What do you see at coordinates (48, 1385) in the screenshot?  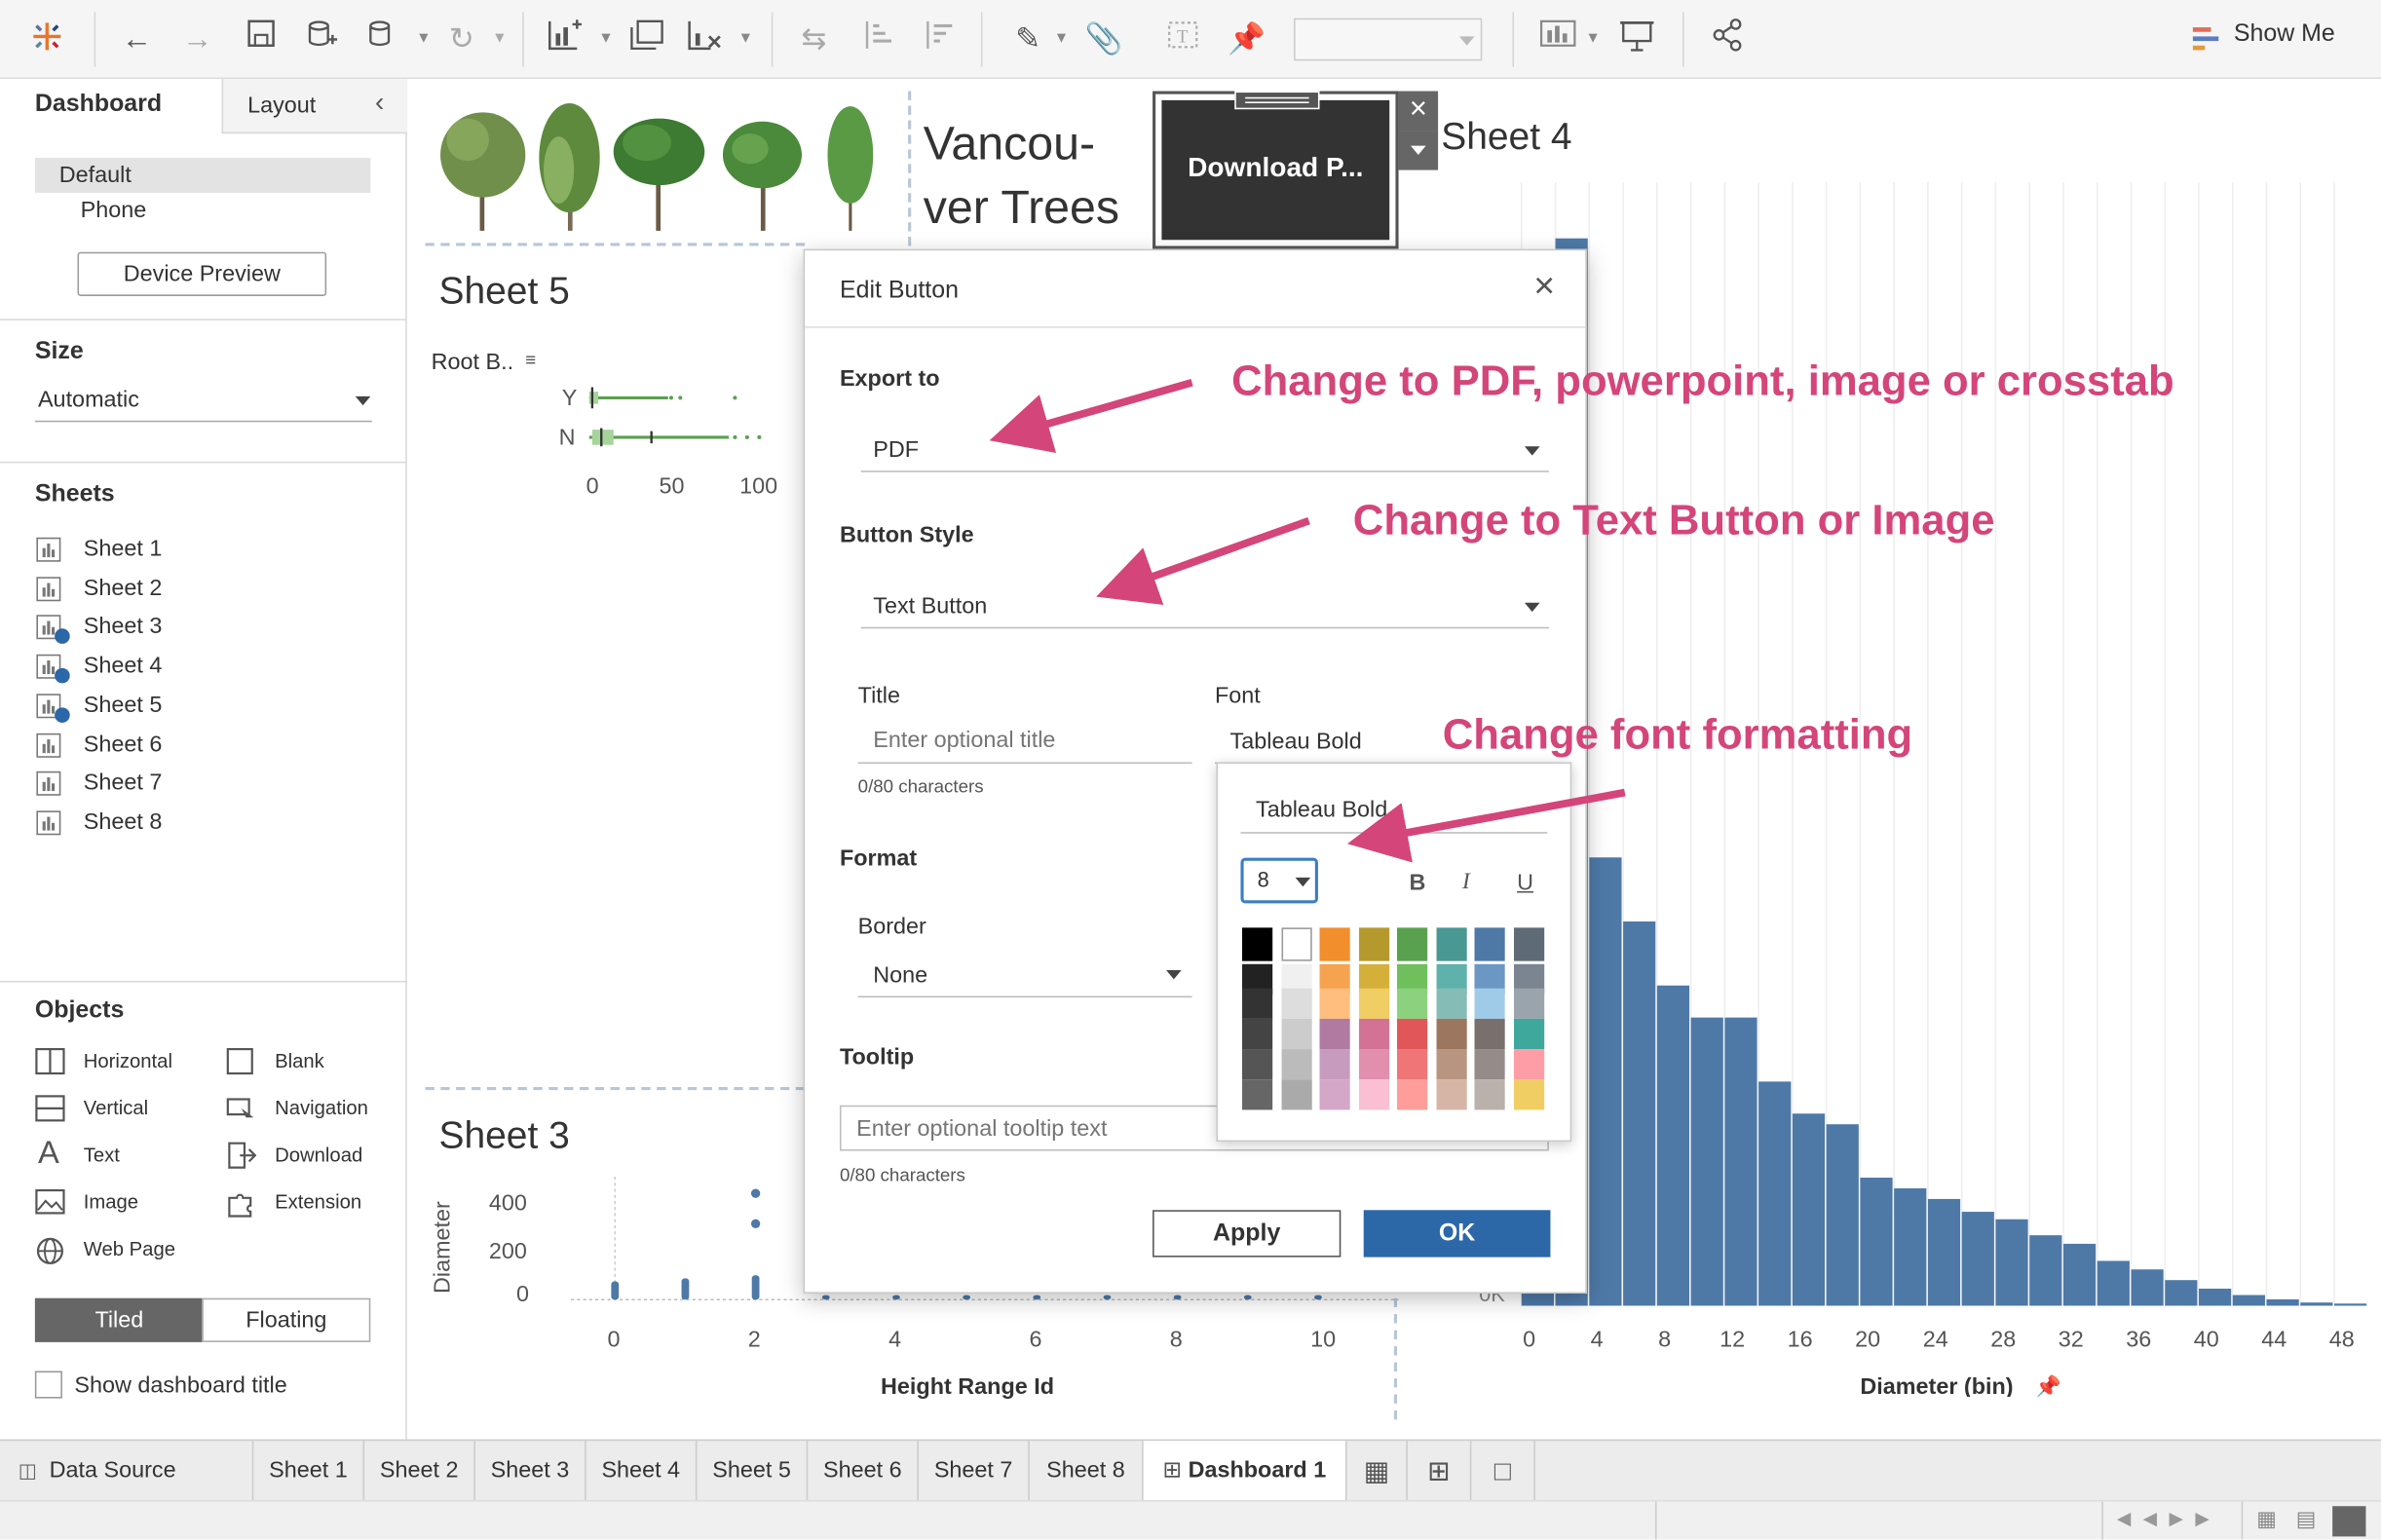 I see `show-title-checkbox` at bounding box center [48, 1385].